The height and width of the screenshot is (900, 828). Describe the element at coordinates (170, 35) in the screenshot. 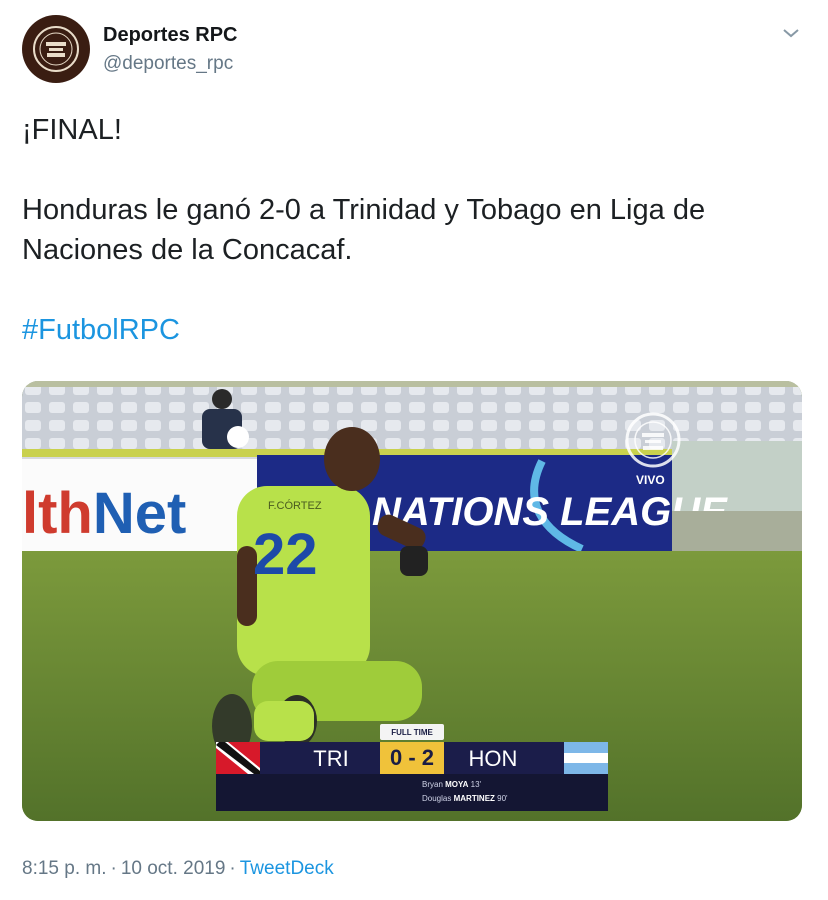

I see `author-name: Deportes RPC` at that location.